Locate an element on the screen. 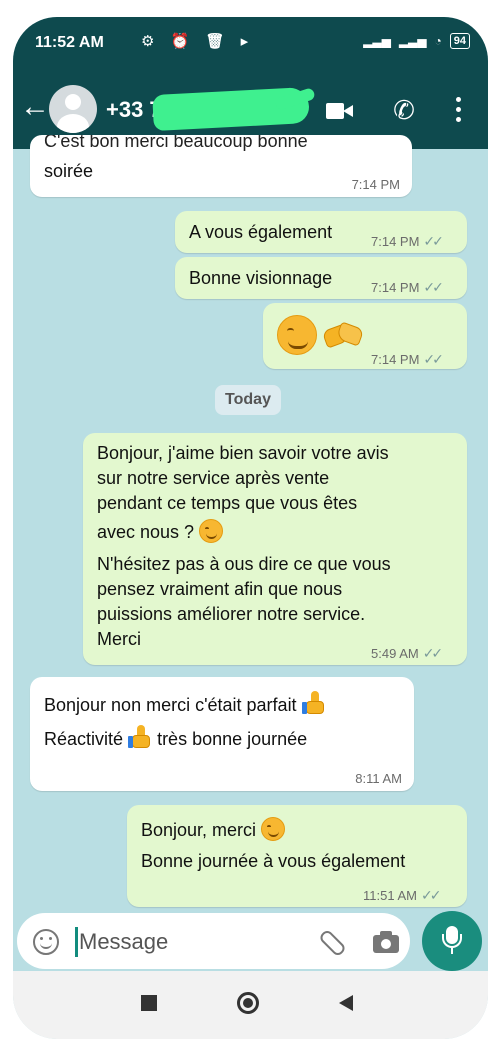  camera-icon is located at coordinates (386, 942).